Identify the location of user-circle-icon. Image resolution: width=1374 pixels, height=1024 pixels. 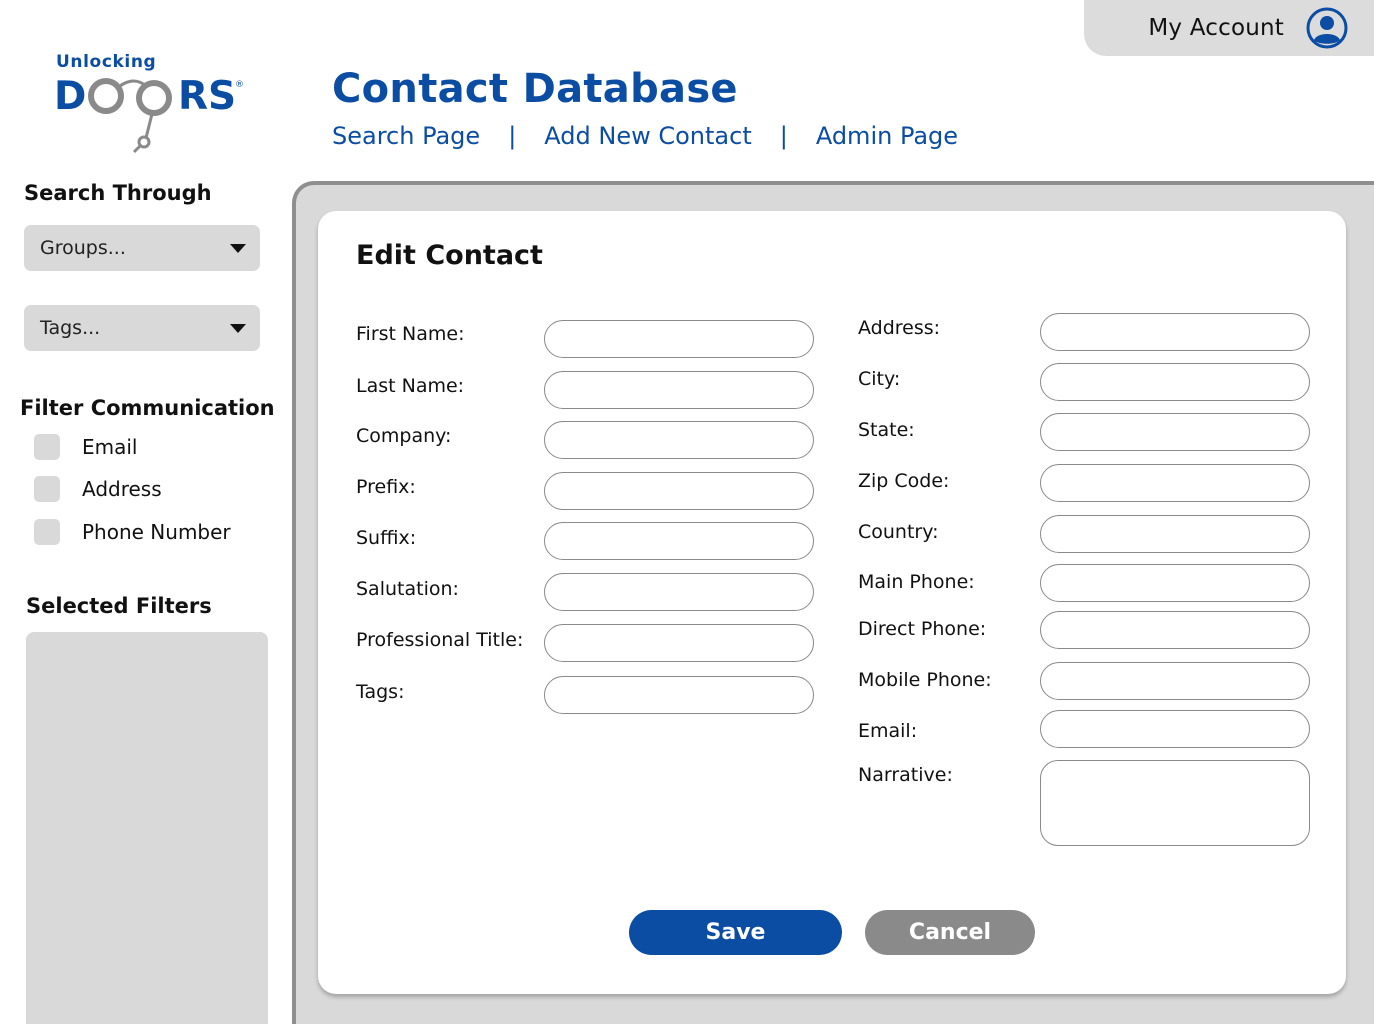
(1327, 28).